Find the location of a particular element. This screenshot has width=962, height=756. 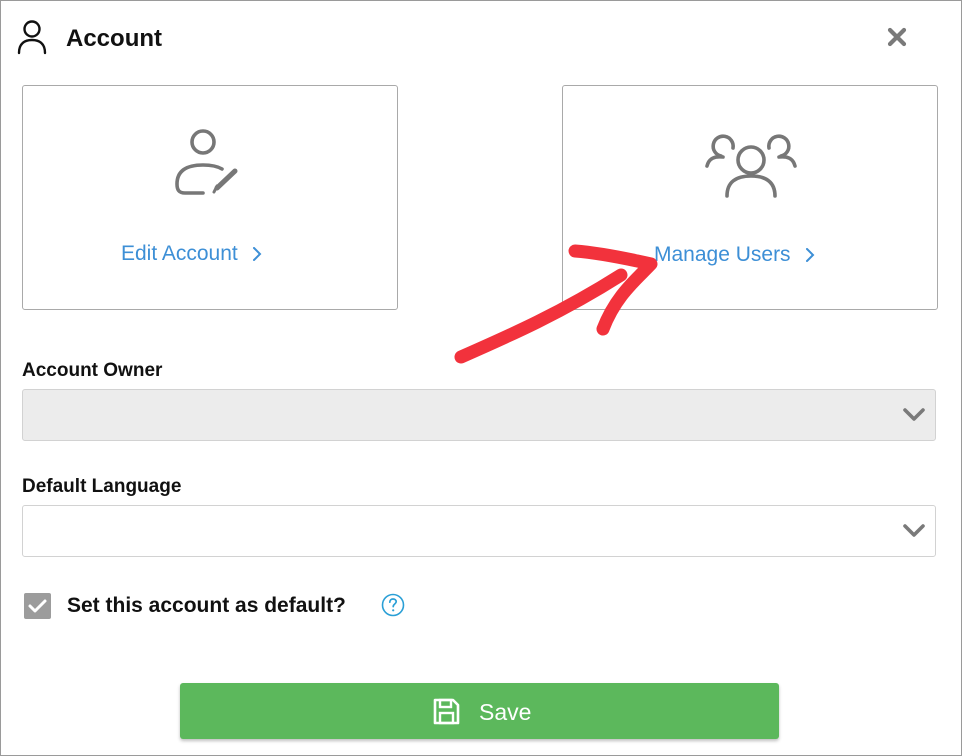

dialog-header: Account is located at coordinates (481, 39).